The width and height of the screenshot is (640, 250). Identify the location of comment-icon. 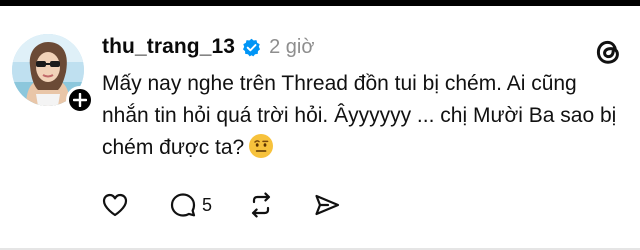
(183, 205).